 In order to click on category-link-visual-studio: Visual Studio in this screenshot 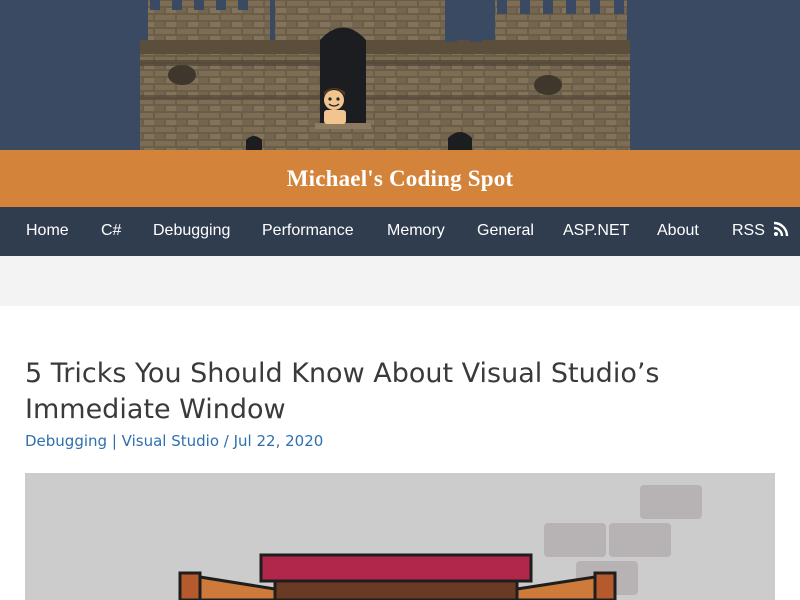, I will do `click(170, 441)`.